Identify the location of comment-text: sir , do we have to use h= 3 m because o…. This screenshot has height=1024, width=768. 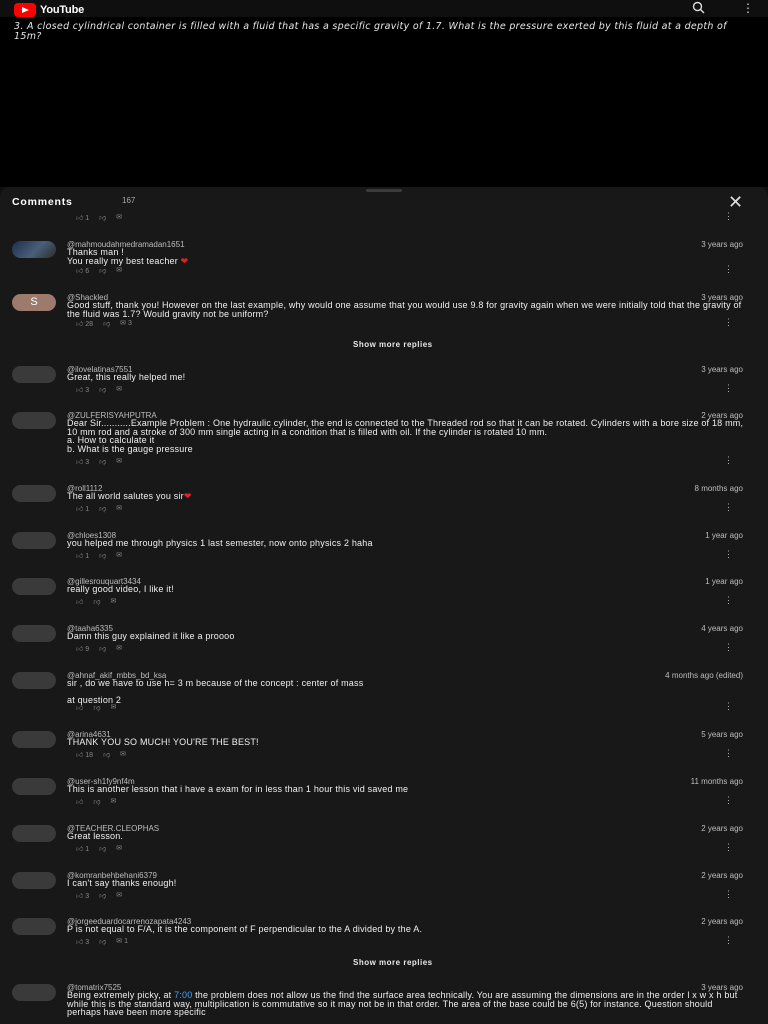
(215, 691).